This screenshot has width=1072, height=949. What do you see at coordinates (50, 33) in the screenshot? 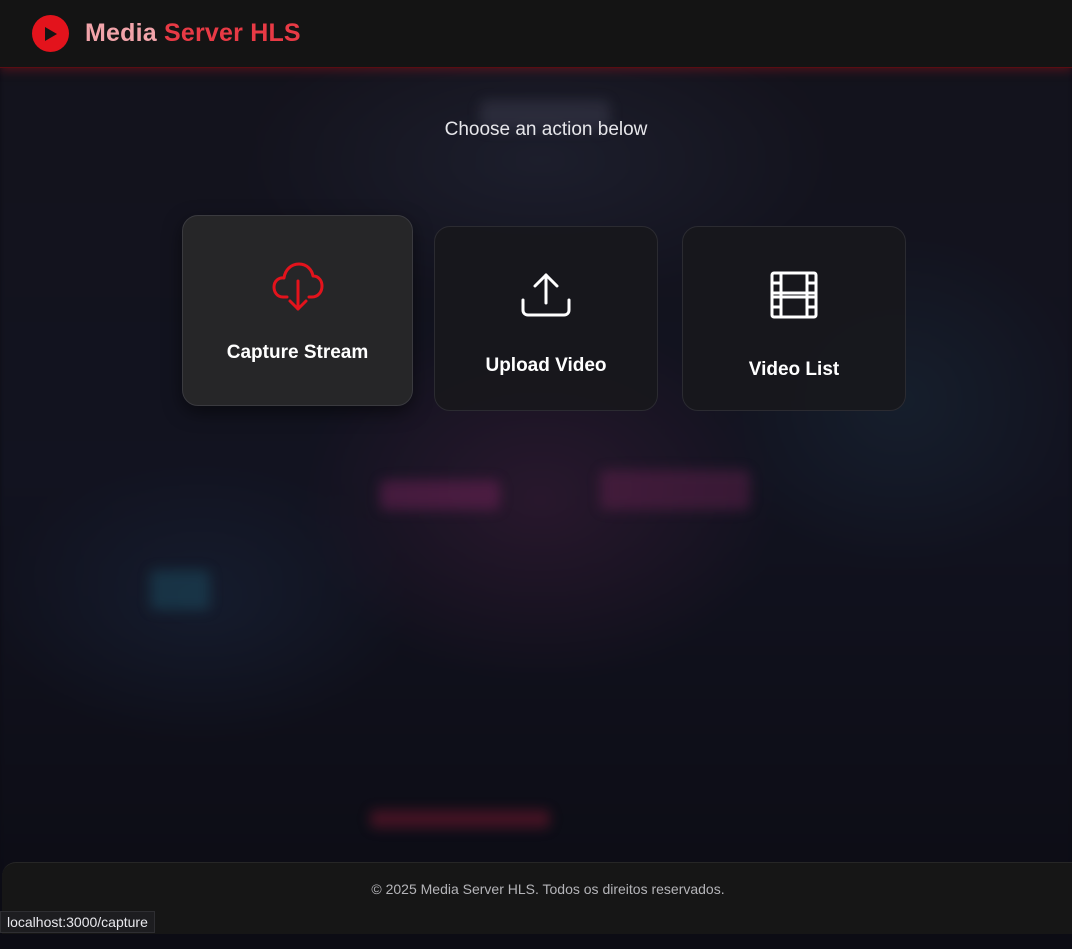
I see `play-circle-icon` at bounding box center [50, 33].